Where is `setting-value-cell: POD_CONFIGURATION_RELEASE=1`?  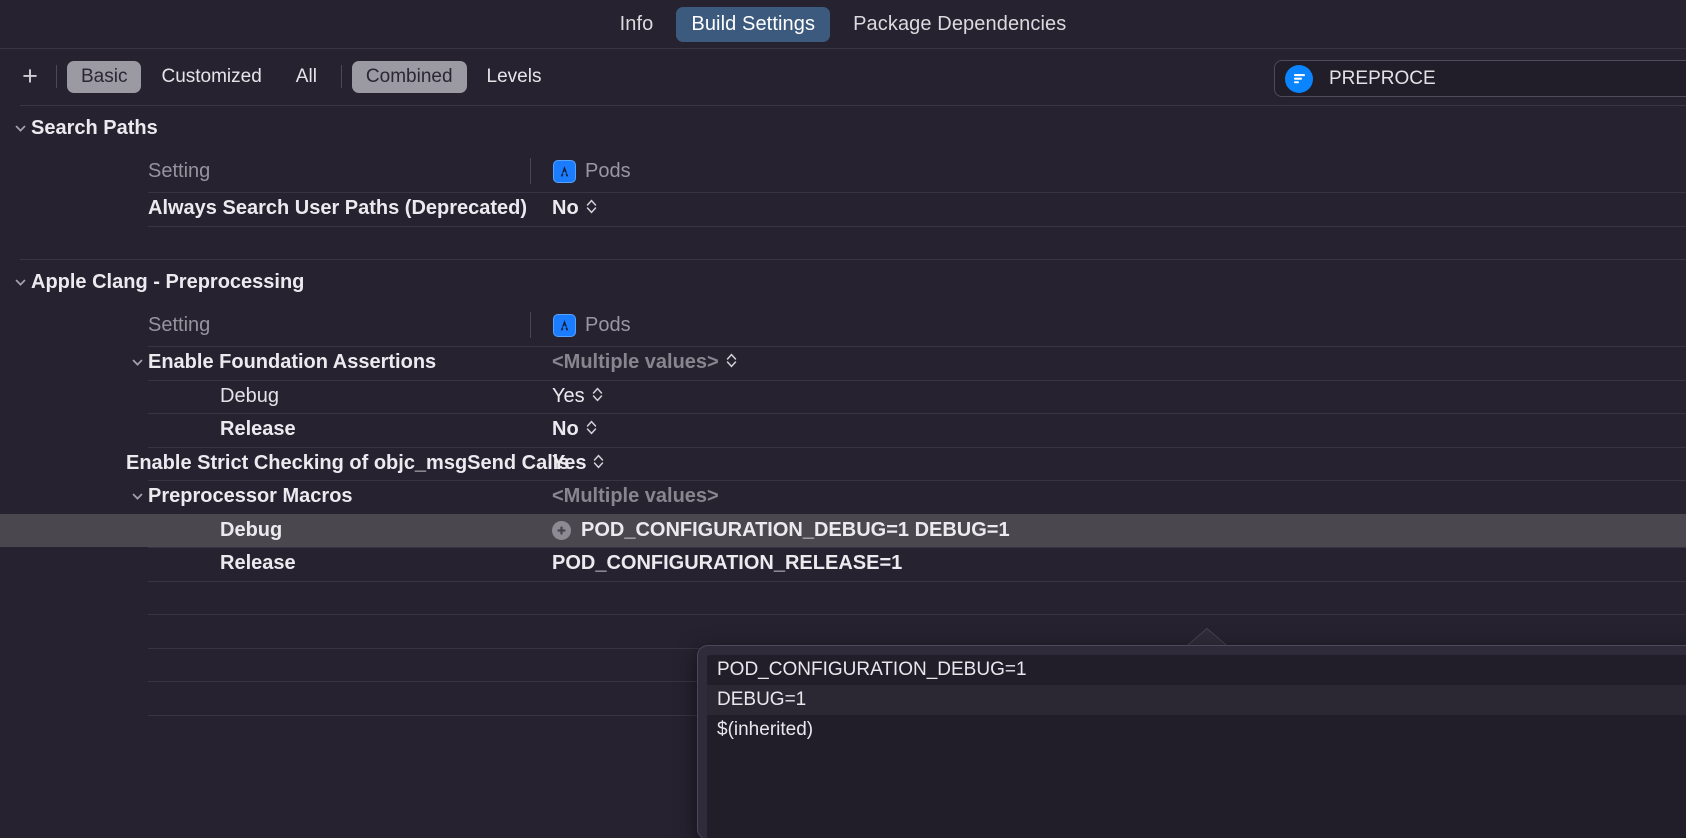
setting-value-cell: POD_CONFIGURATION_RELEASE=1 is located at coordinates (727, 563).